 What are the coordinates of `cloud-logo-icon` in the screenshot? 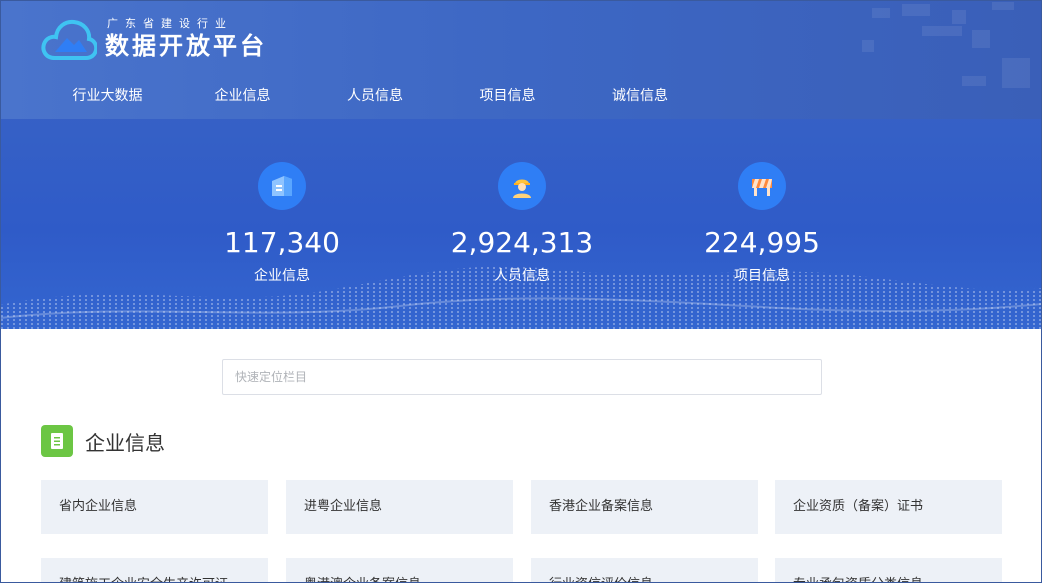 It's located at (69, 39).